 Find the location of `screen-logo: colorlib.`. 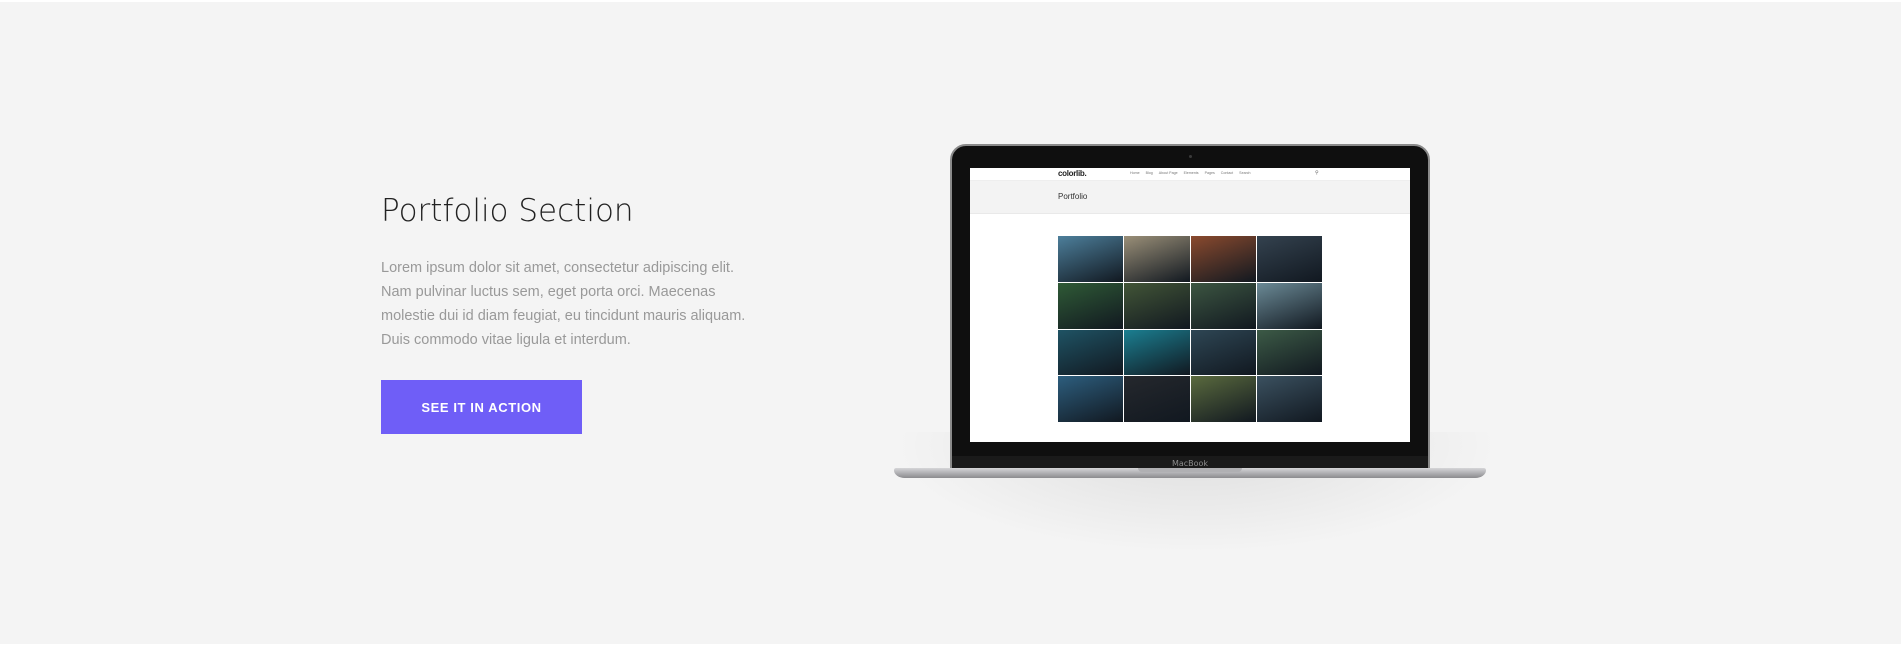

screen-logo: colorlib. is located at coordinates (1072, 173).